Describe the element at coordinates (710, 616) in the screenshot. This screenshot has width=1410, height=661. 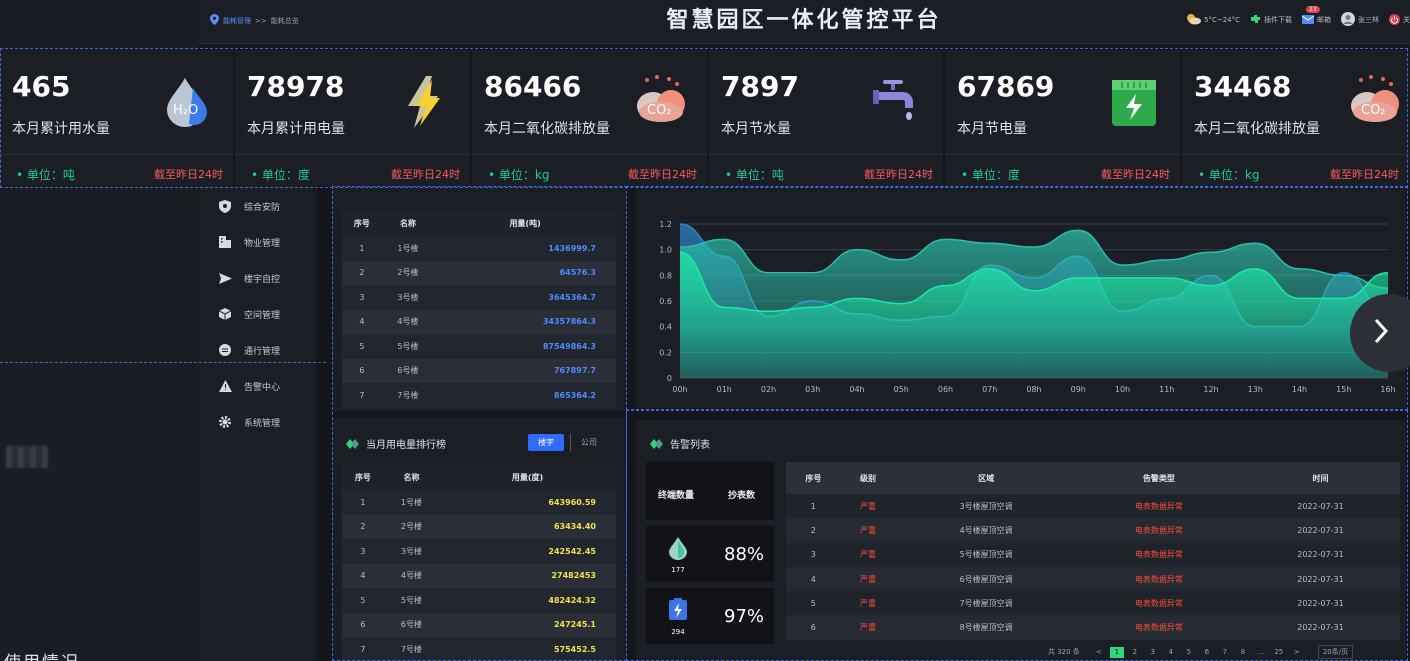
I see `elec-meter-stat: 294 97%` at that location.